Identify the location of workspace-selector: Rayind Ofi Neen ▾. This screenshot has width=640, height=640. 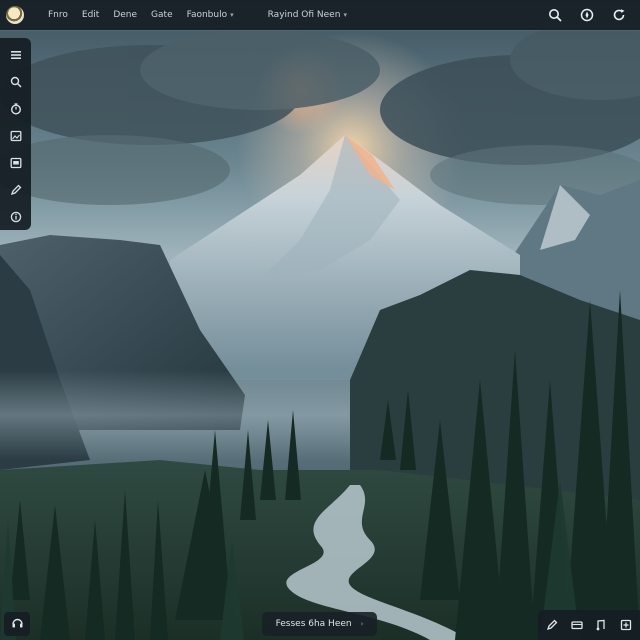
(300, 15).